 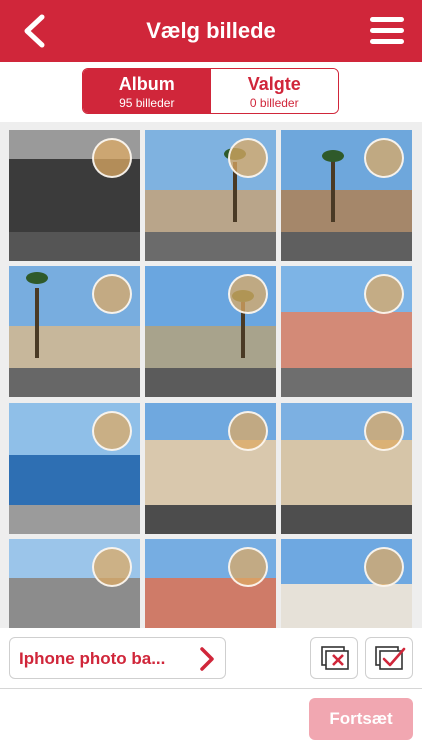 I want to click on tab-bar: Album 95 billeder Valgte 0 billeder, so click(x=211, y=92).